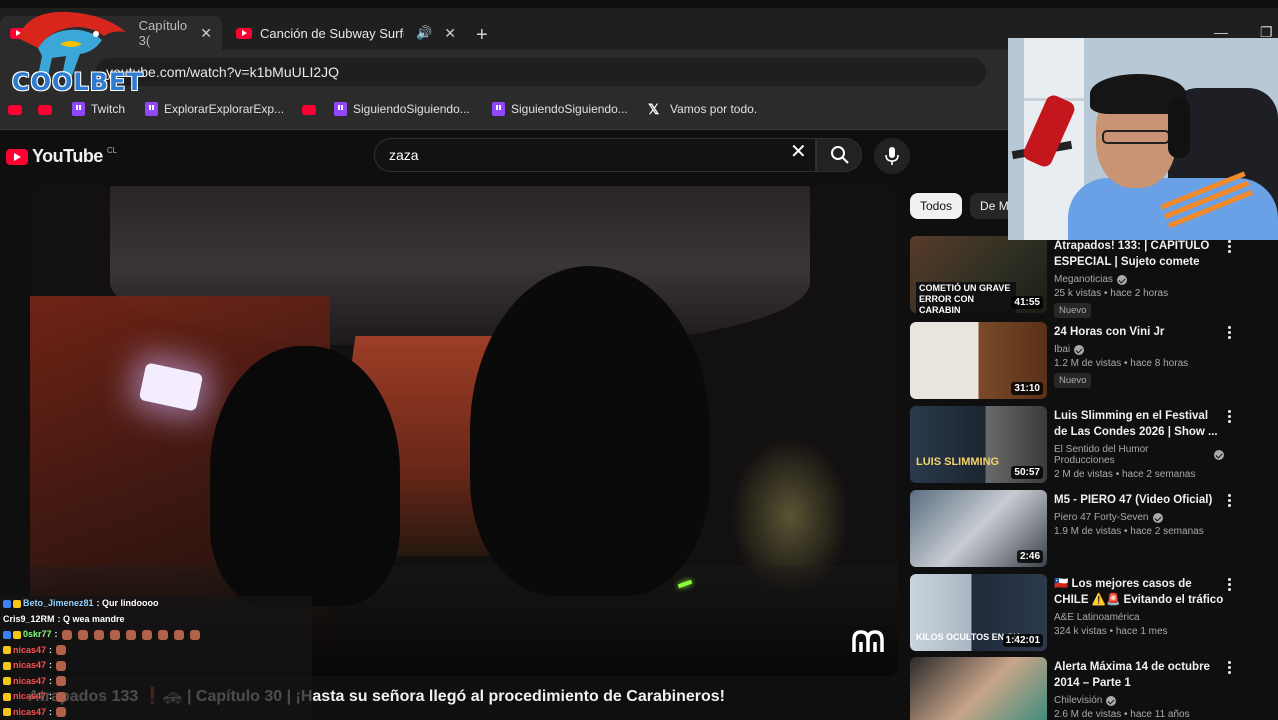  What do you see at coordinates (1139, 279) in the screenshot?
I see `channel-name: Meganoticias` at bounding box center [1139, 279].